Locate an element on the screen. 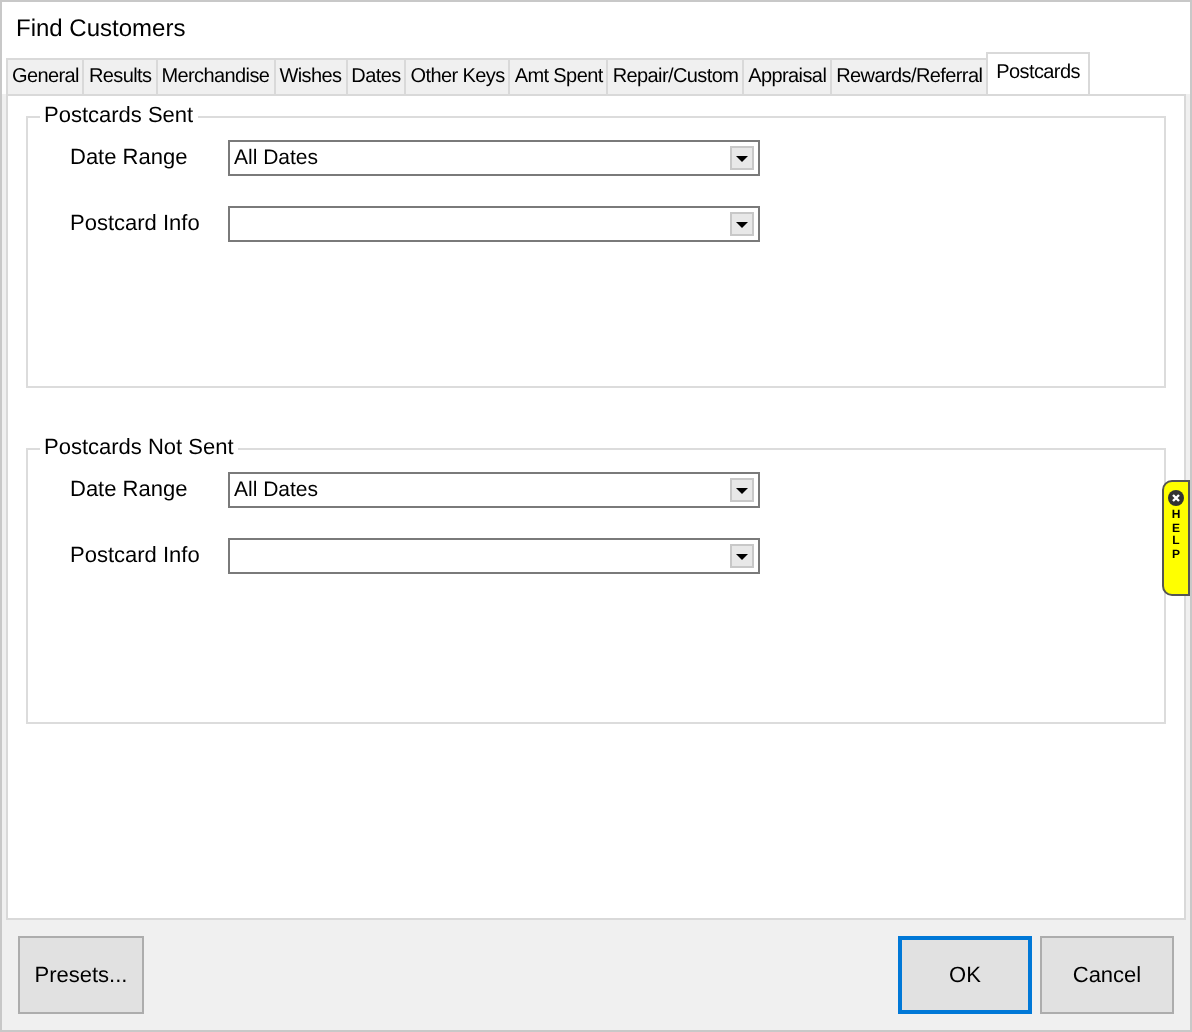 This screenshot has height=1032, width=1192. tab: Repair/Custom is located at coordinates (675, 76).